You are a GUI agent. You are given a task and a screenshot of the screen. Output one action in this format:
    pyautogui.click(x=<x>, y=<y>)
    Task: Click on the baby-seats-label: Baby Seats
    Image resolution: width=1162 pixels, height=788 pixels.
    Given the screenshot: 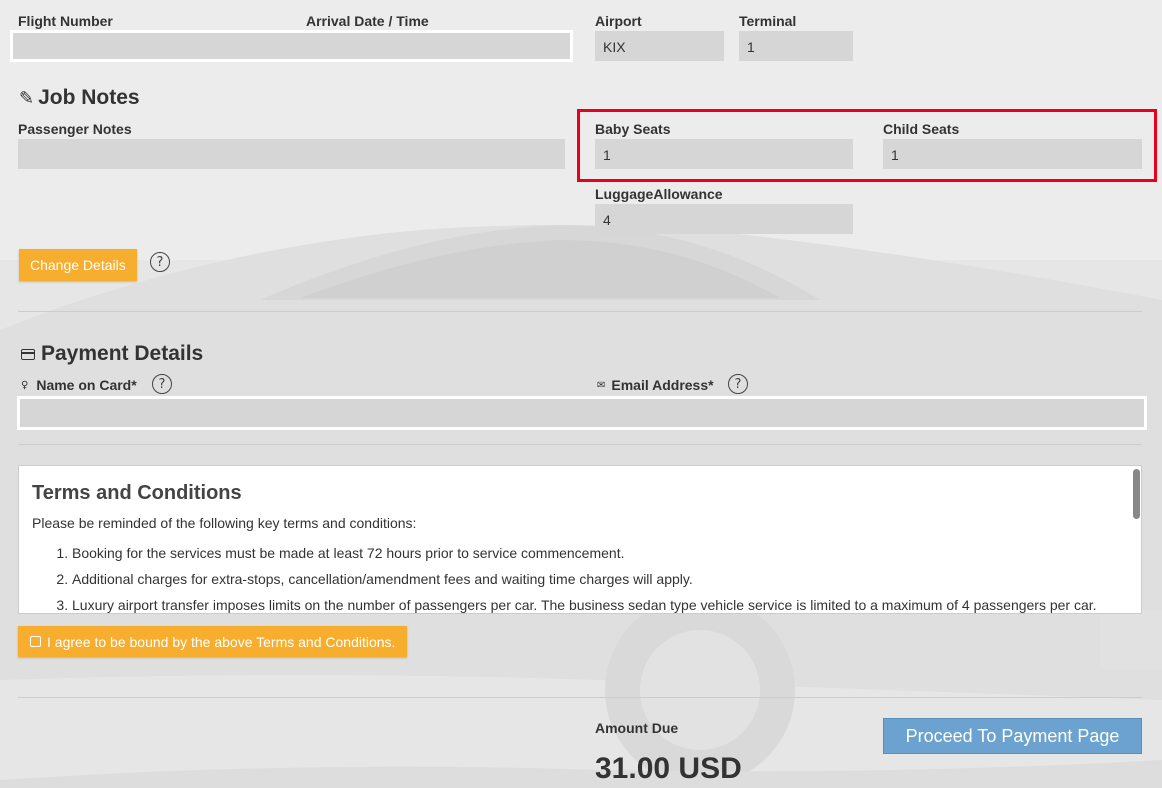 What is the action you would take?
    pyautogui.click(x=633, y=129)
    